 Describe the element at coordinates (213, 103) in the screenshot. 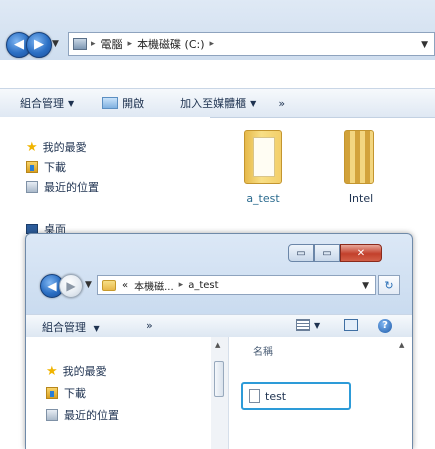

I see `add-to-library-label: 加入至媒體櫃` at that location.